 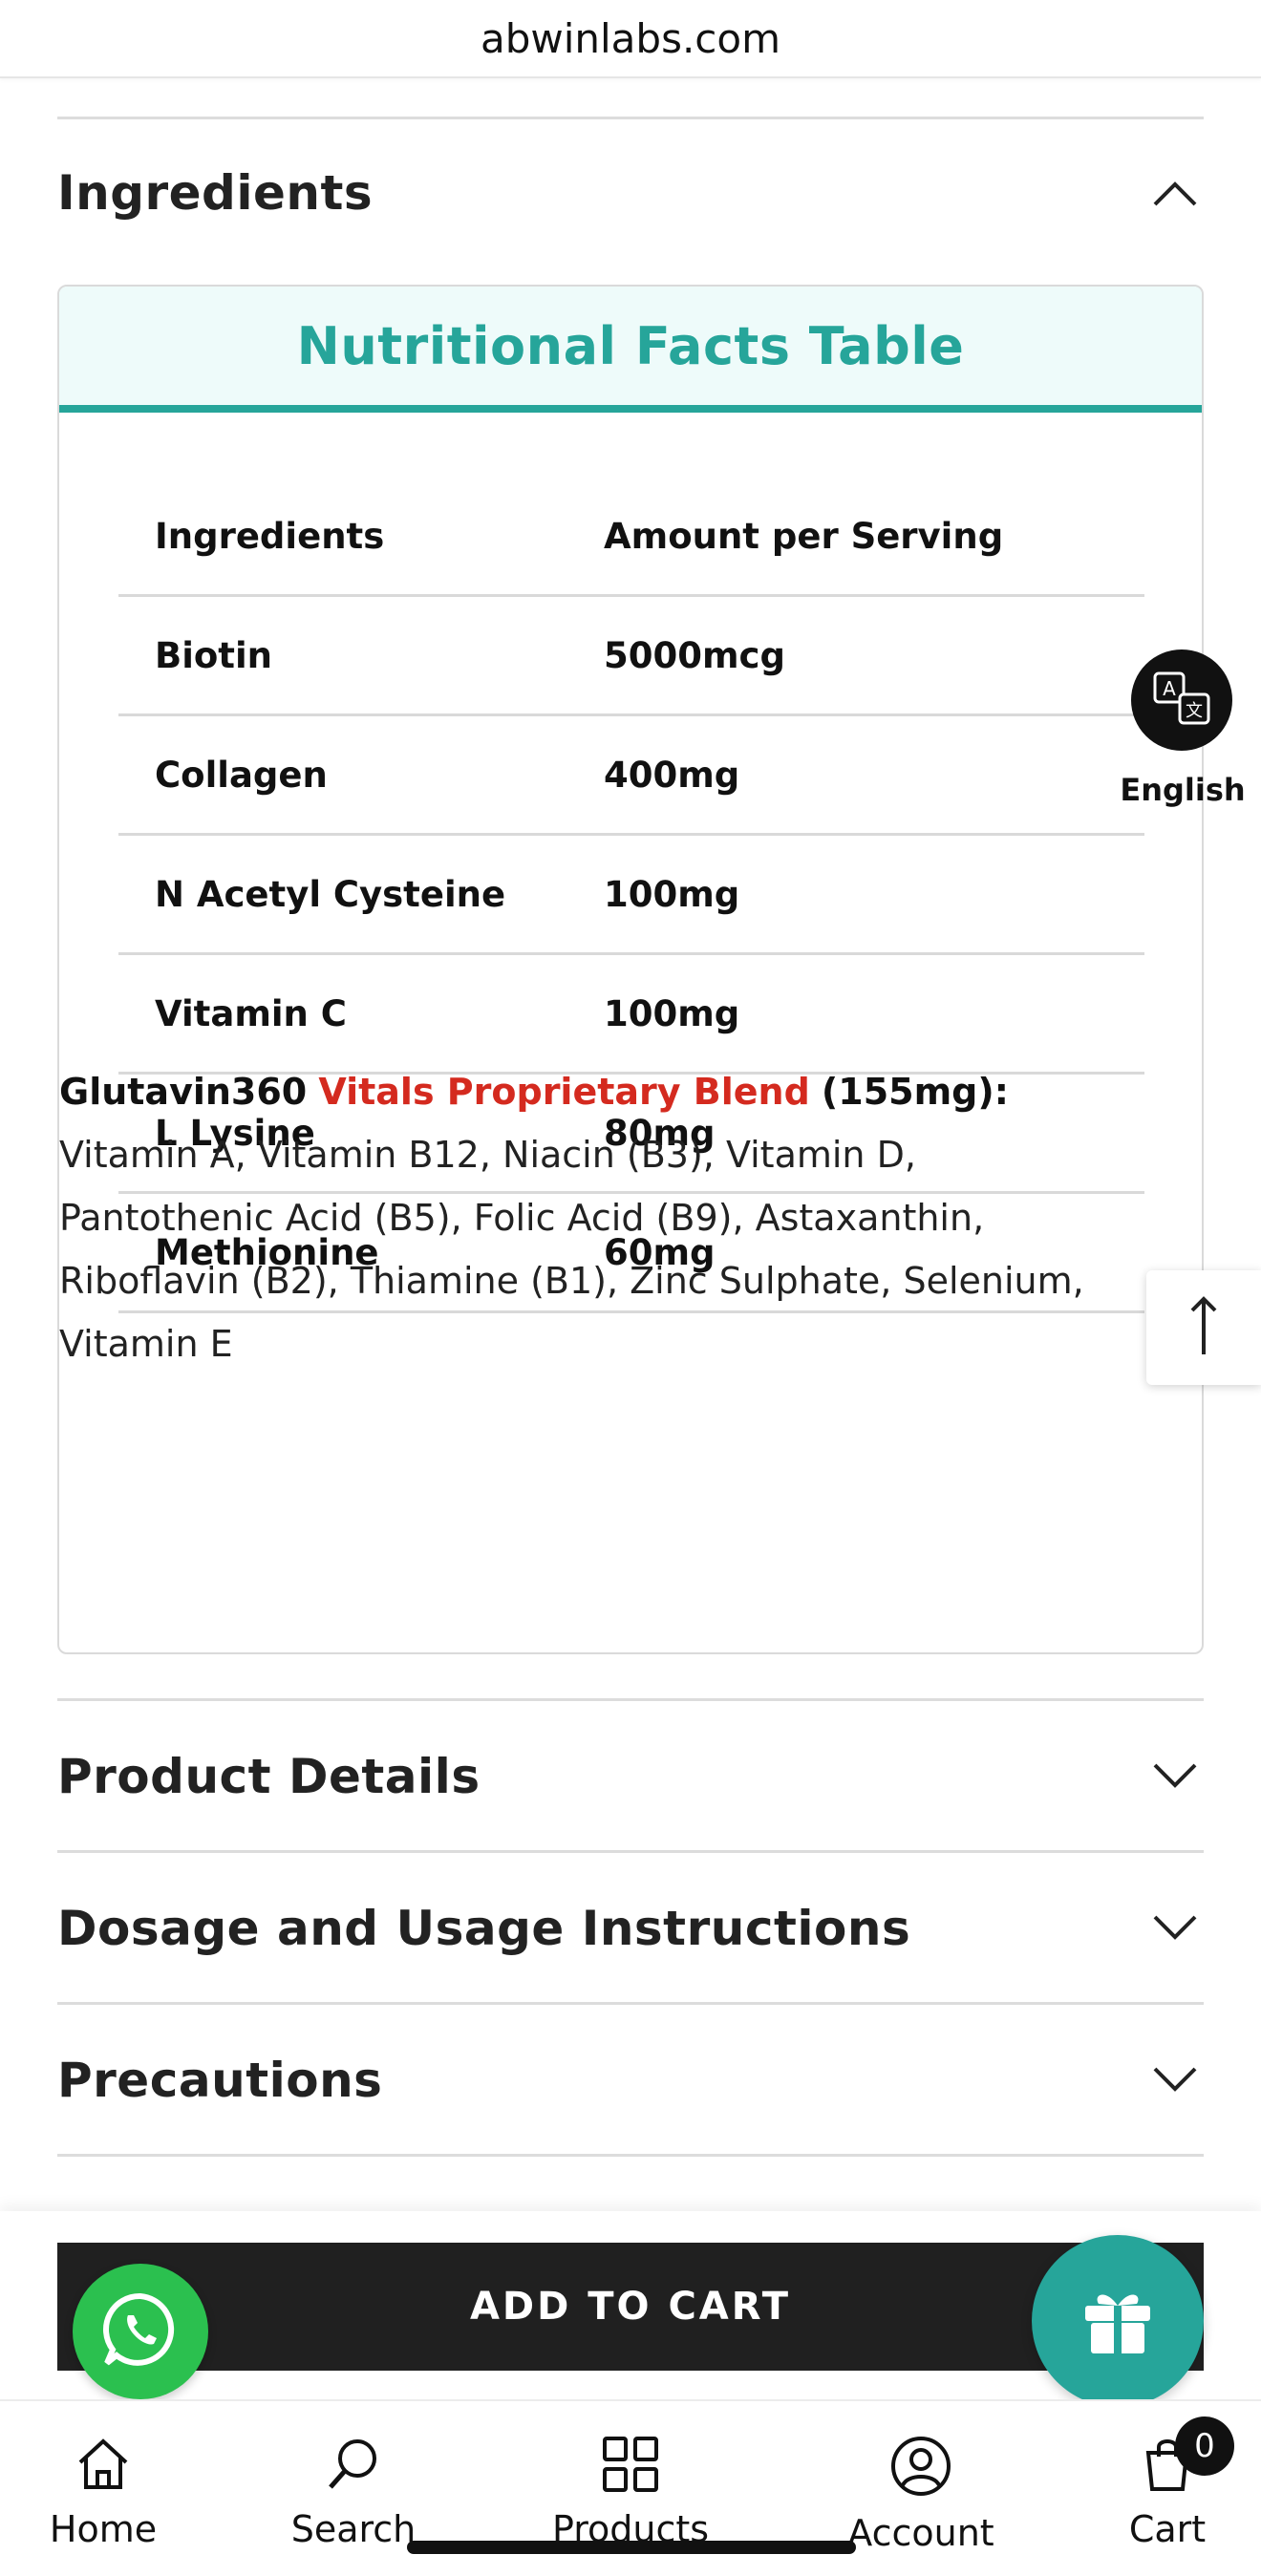 What do you see at coordinates (672, 775) in the screenshot?
I see `ingredient-amount: 400mg` at bounding box center [672, 775].